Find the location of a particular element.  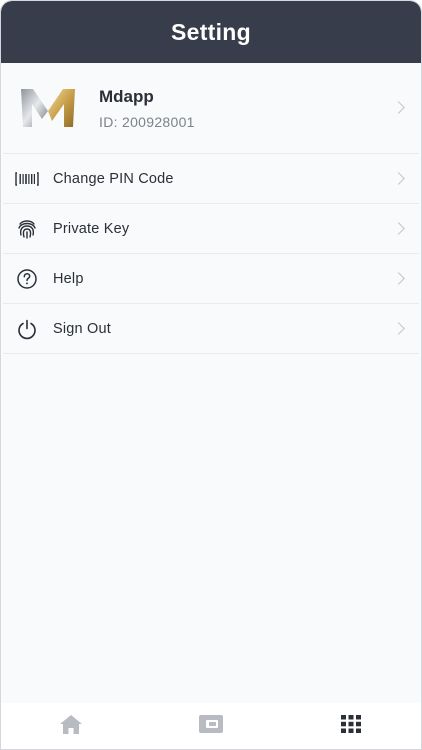

bottom-nav is located at coordinates (211, 726).